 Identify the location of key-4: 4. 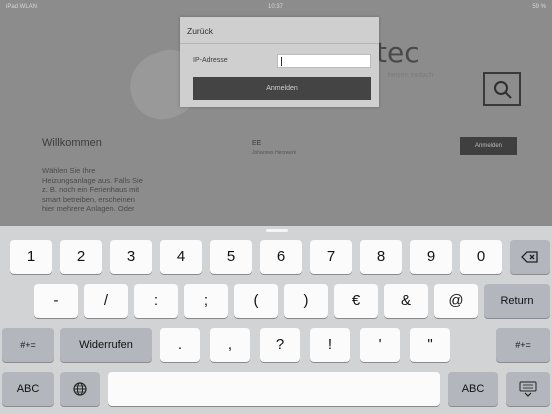
(181, 257).